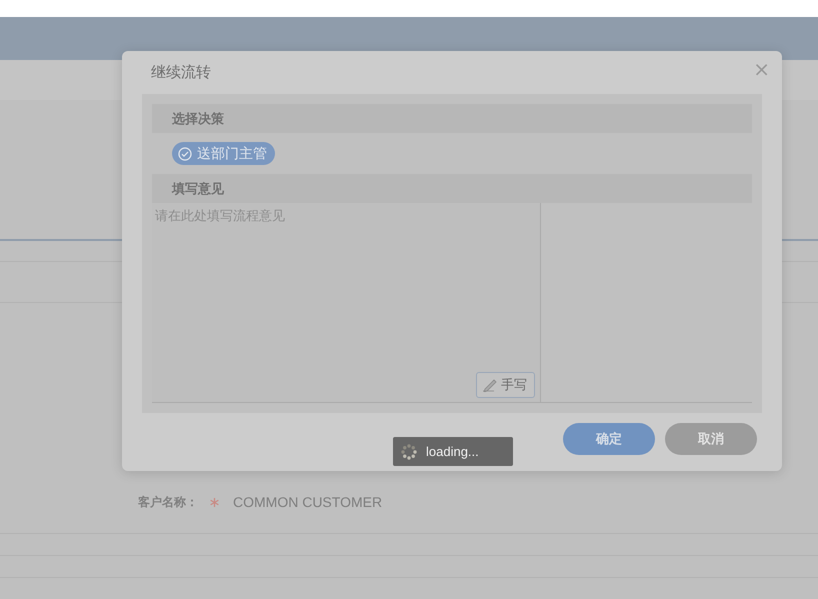  Describe the element at coordinates (490, 385) in the screenshot. I see `pen-icon` at that location.